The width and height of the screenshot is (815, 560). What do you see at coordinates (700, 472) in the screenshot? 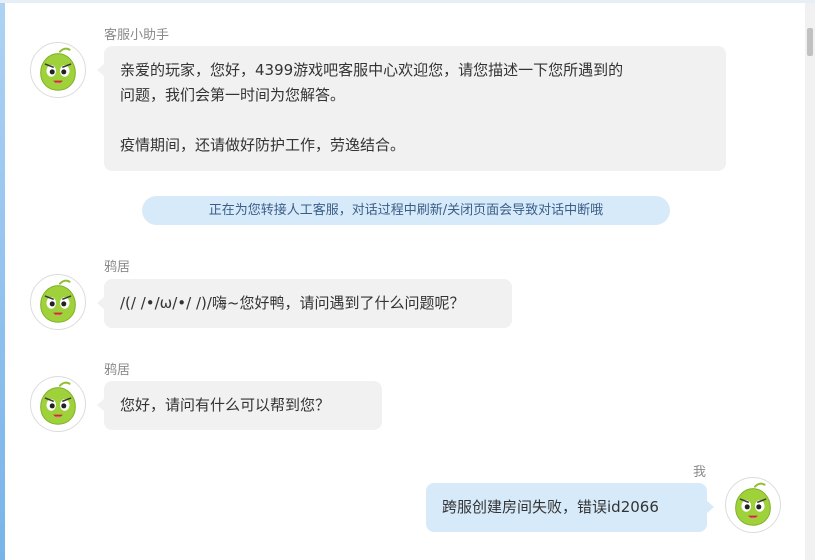
I see `sender-name: 我` at bounding box center [700, 472].